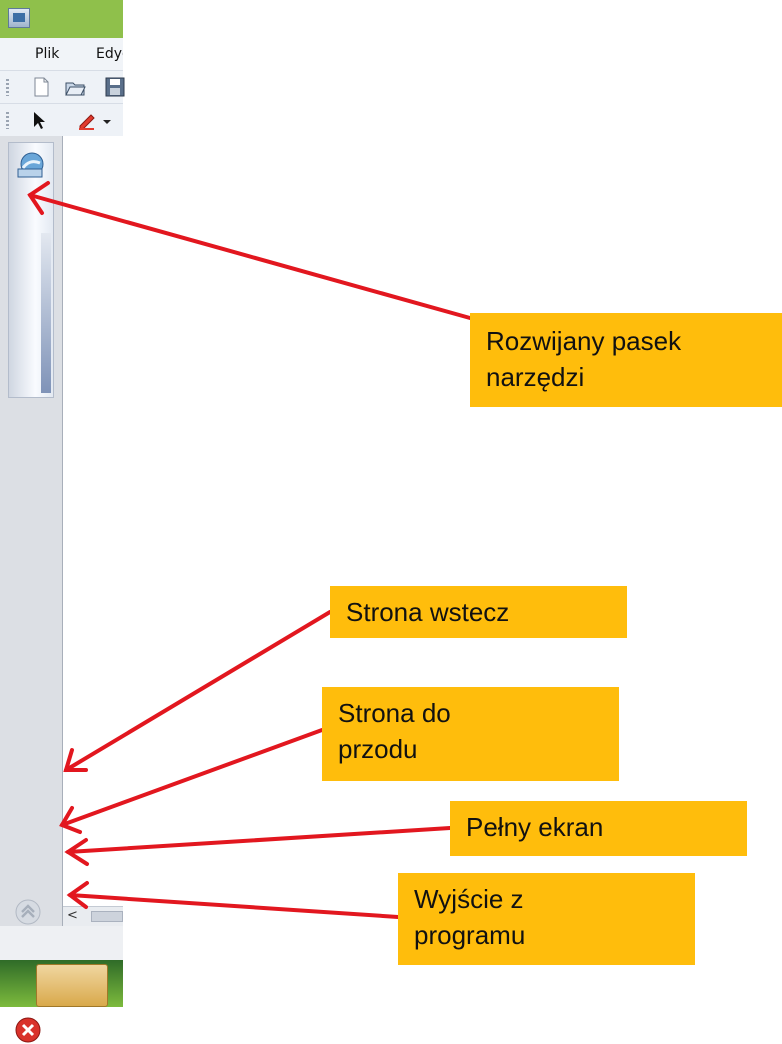 The height and width of the screenshot is (1044, 782). I want to click on new-page-icon, so click(41, 87).